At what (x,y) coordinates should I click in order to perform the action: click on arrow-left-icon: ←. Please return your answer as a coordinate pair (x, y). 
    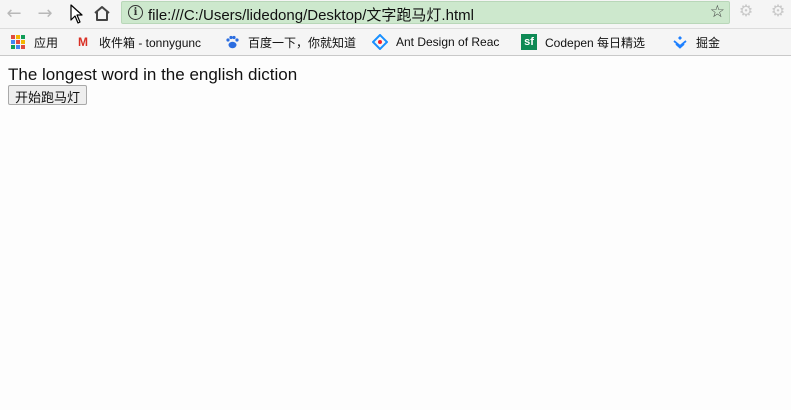
    Looking at the image, I should click on (14, 13).